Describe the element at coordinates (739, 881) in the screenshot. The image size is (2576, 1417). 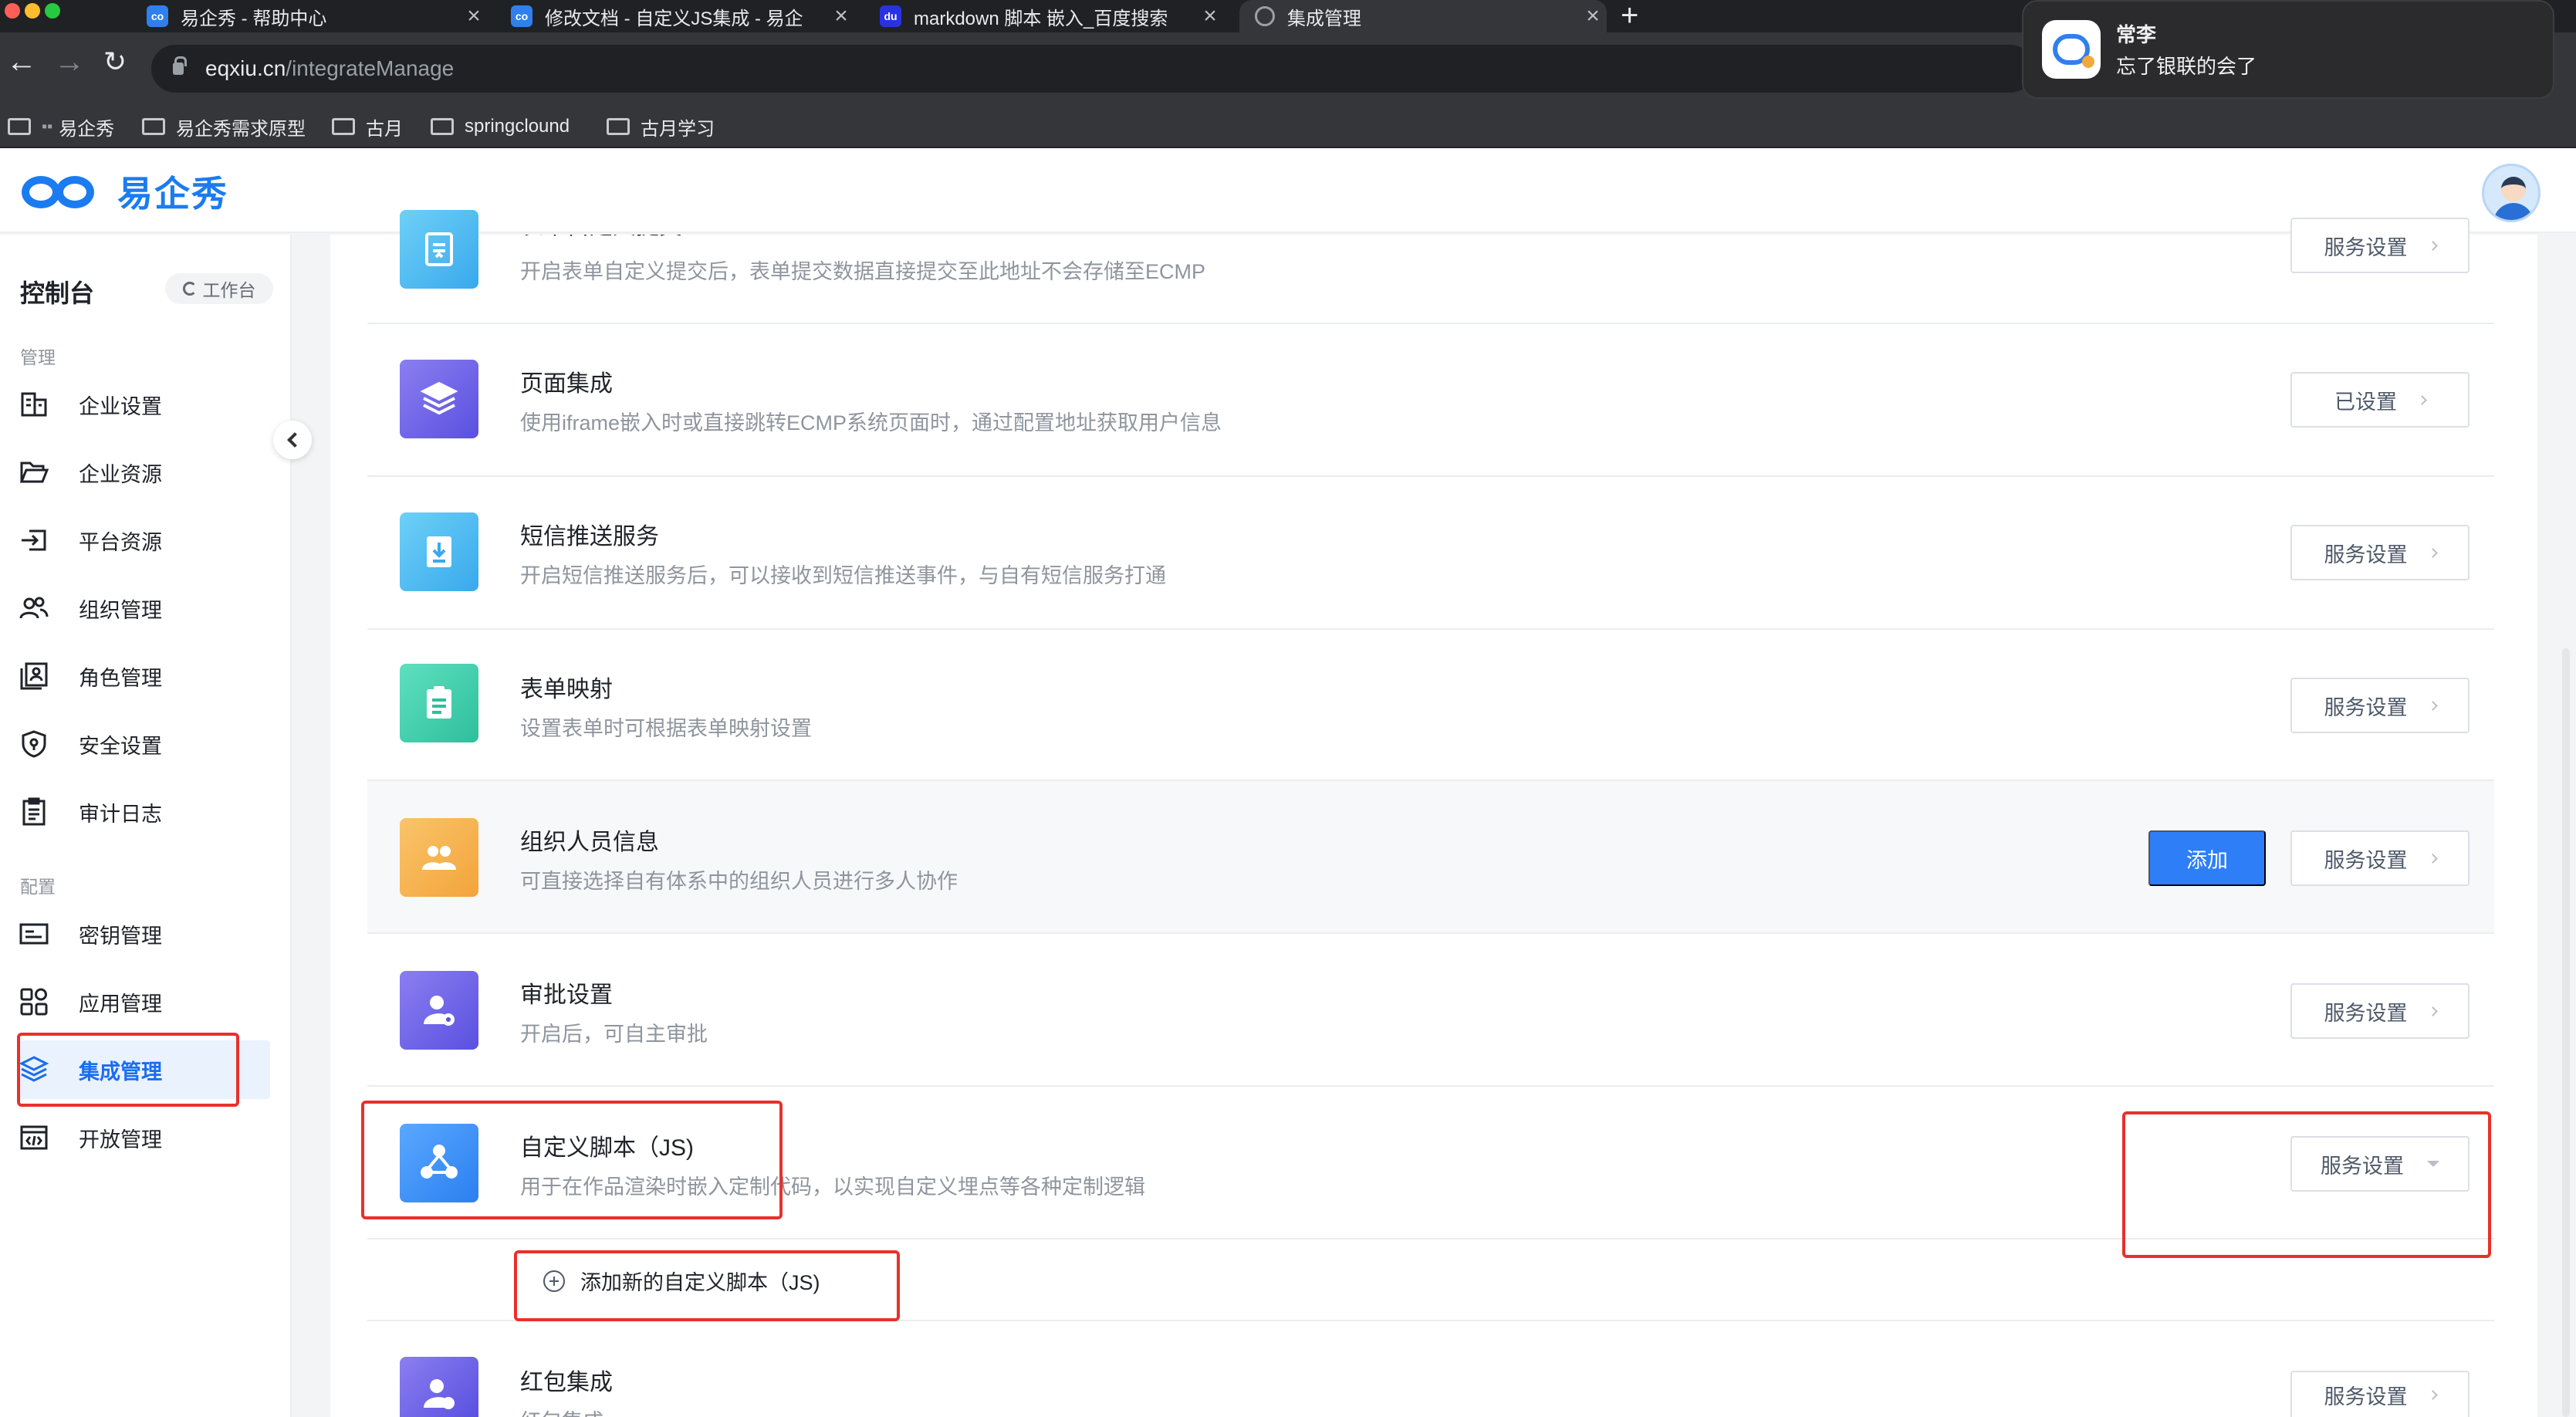
I see `integration-description: 可直接选择自有体系中的组织人员进行多人协作` at that location.